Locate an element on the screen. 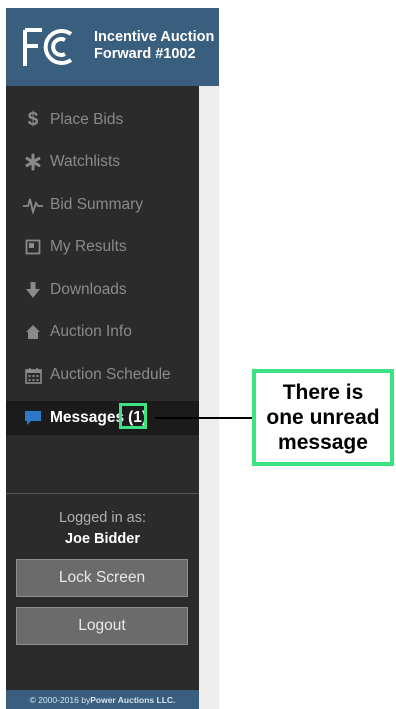 The image size is (396, 709). badge-highlight-box is located at coordinates (133, 416).